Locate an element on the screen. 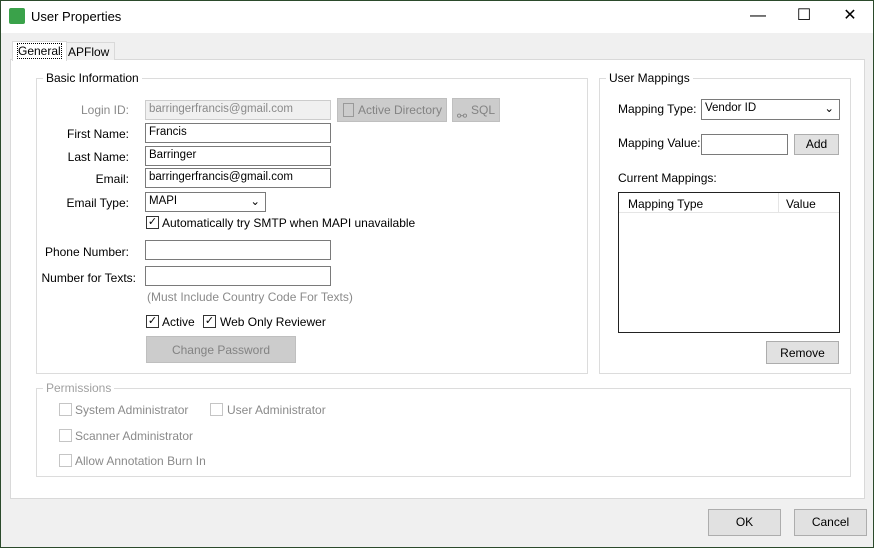 The image size is (874, 548). web-only-label: Web Only Reviewer is located at coordinates (273, 322).